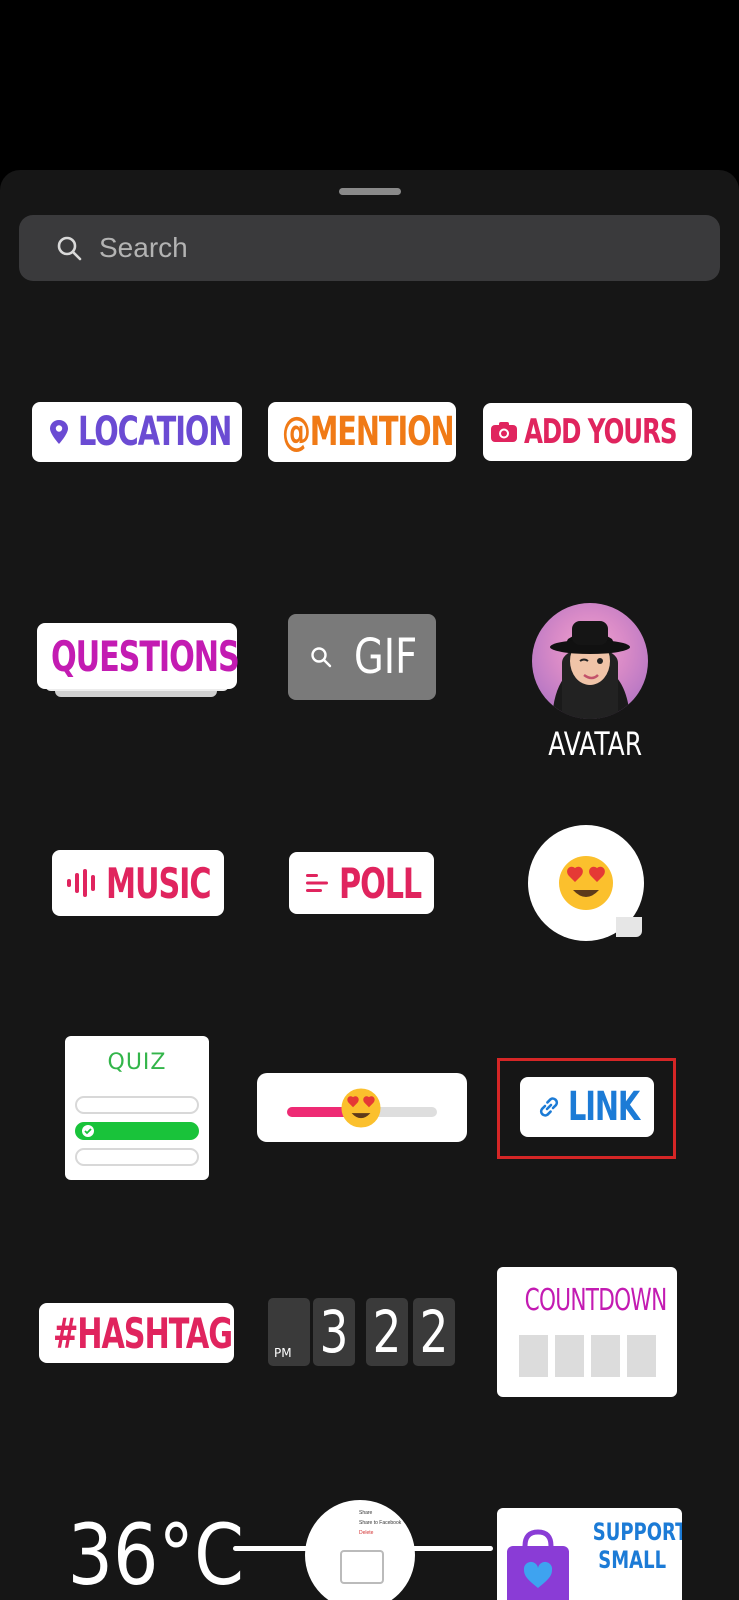  What do you see at coordinates (159, 883) in the screenshot?
I see `music-label: MUSIC` at bounding box center [159, 883].